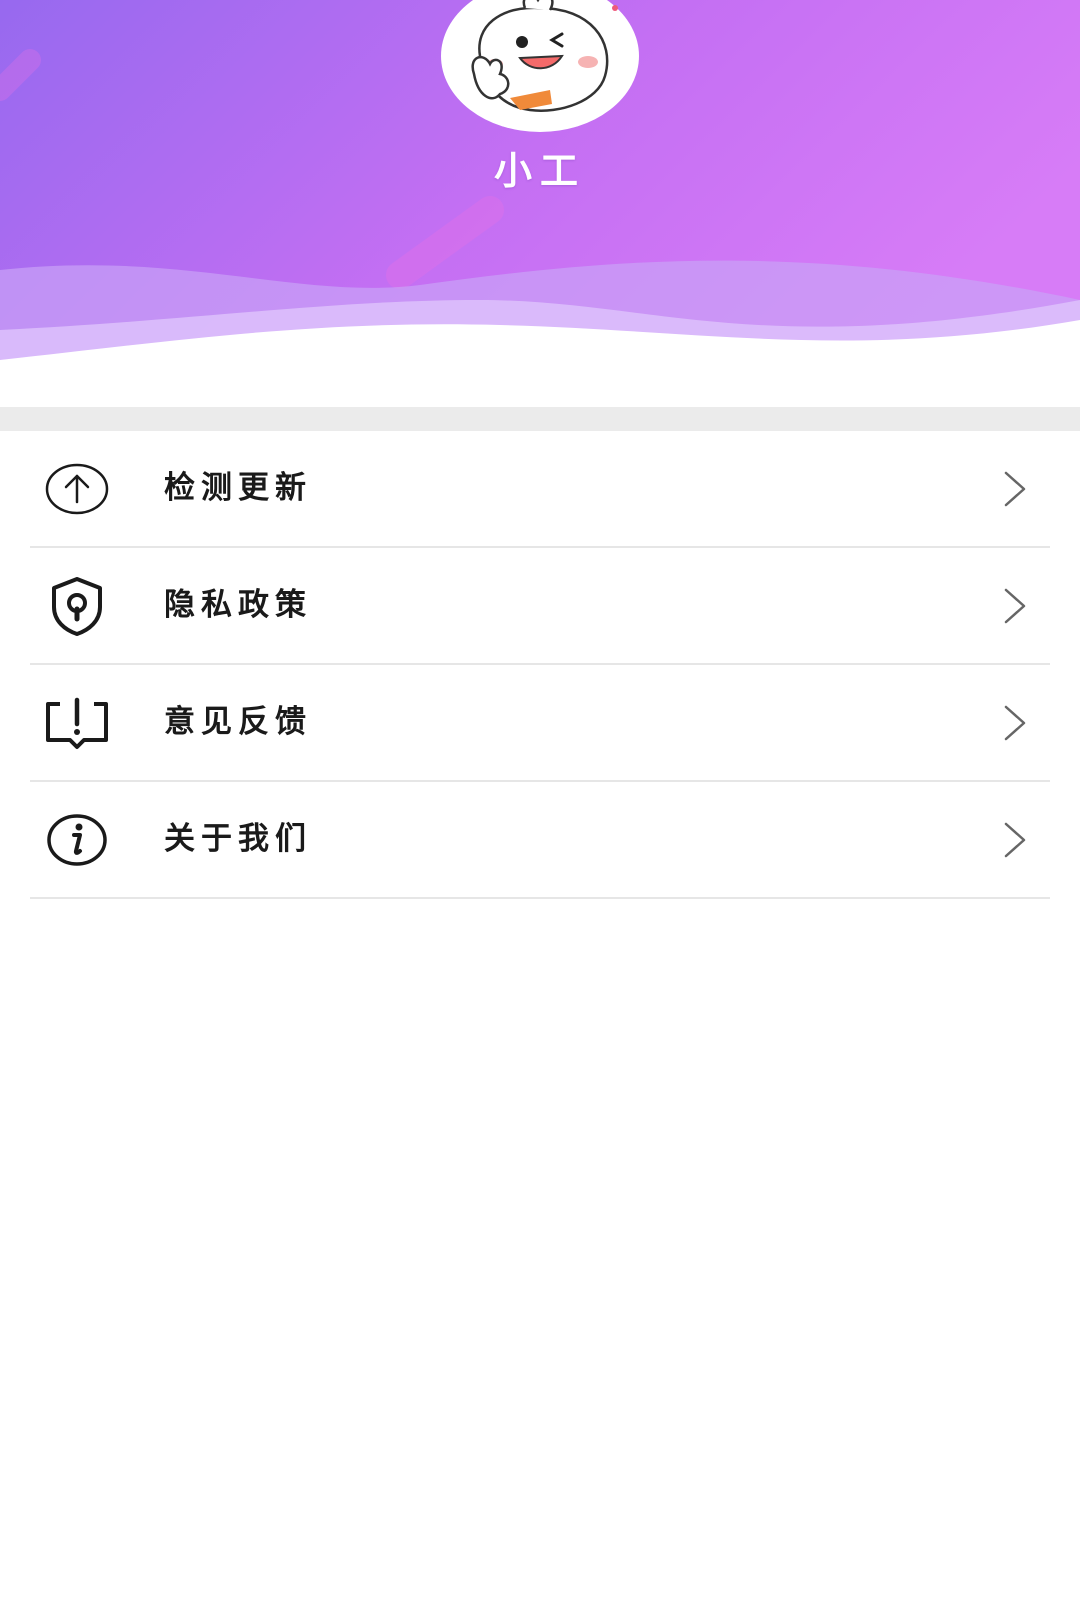 The image size is (1080, 1613). Describe the element at coordinates (77, 606) in the screenshot. I see `shield-lock-icon` at that location.